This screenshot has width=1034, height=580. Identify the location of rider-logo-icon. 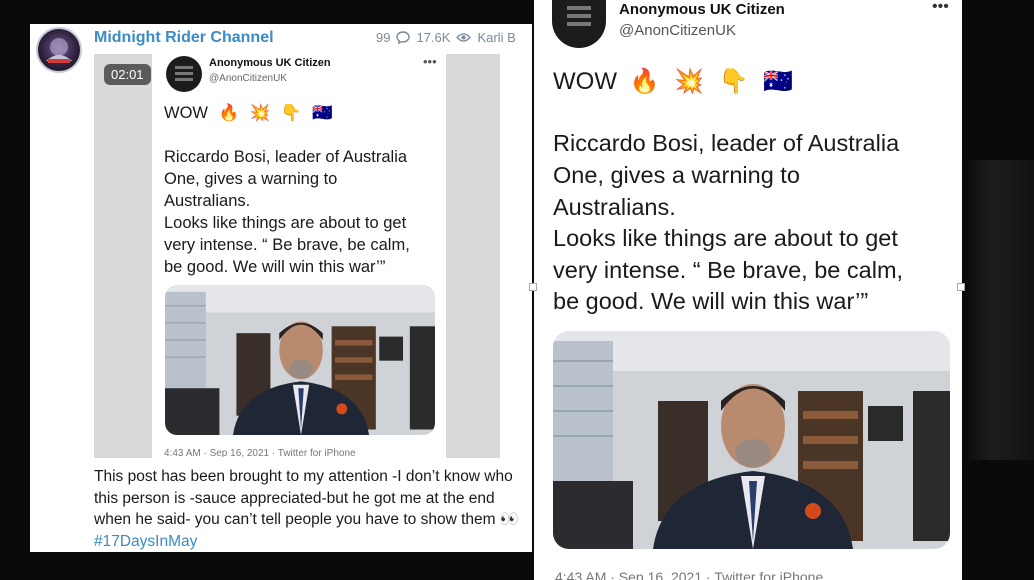
(59, 50).